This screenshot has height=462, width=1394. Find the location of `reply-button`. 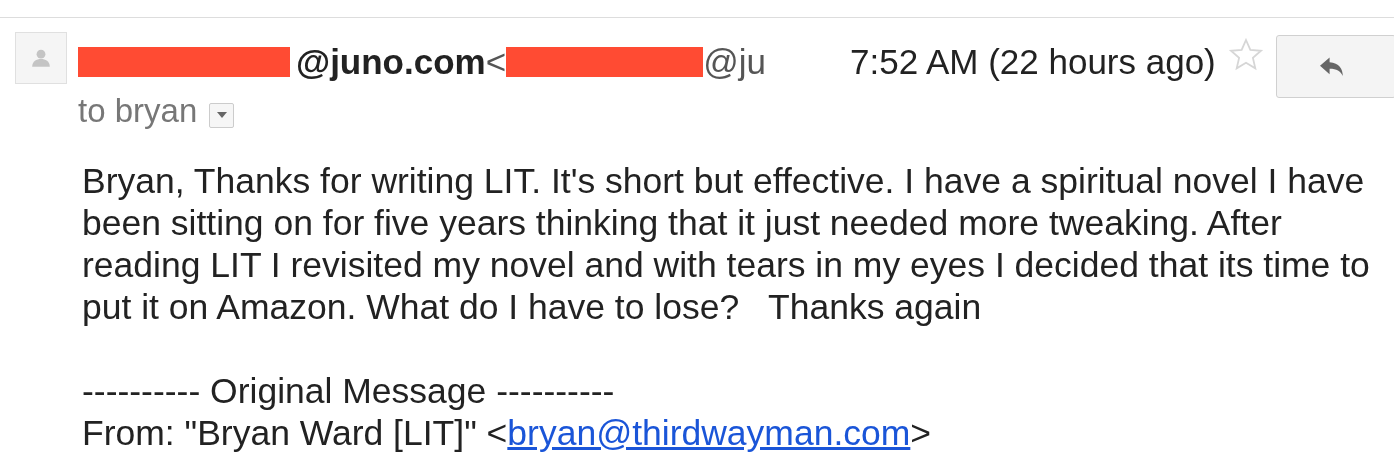

reply-button is located at coordinates (1334, 66).